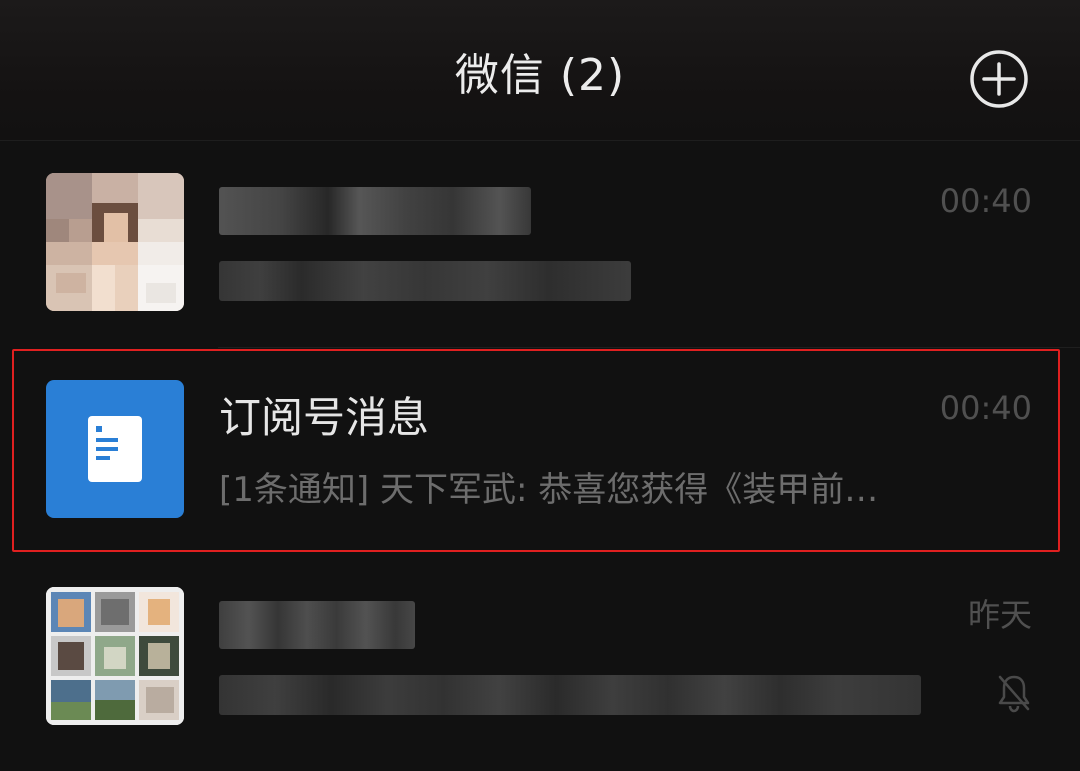 Image resolution: width=1080 pixels, height=771 pixels. Describe the element at coordinates (324, 417) in the screenshot. I see `chat-name: 订阅号消息` at that location.